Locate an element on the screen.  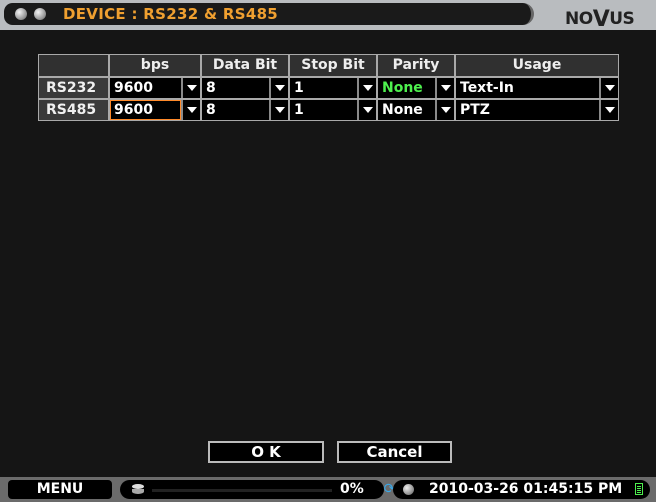
rs485-data-bit-select: 8 is located at coordinates (245, 110).